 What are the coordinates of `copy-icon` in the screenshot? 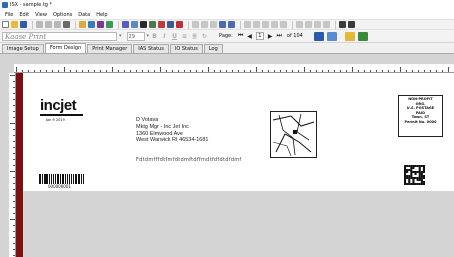 It's located at (48, 24).